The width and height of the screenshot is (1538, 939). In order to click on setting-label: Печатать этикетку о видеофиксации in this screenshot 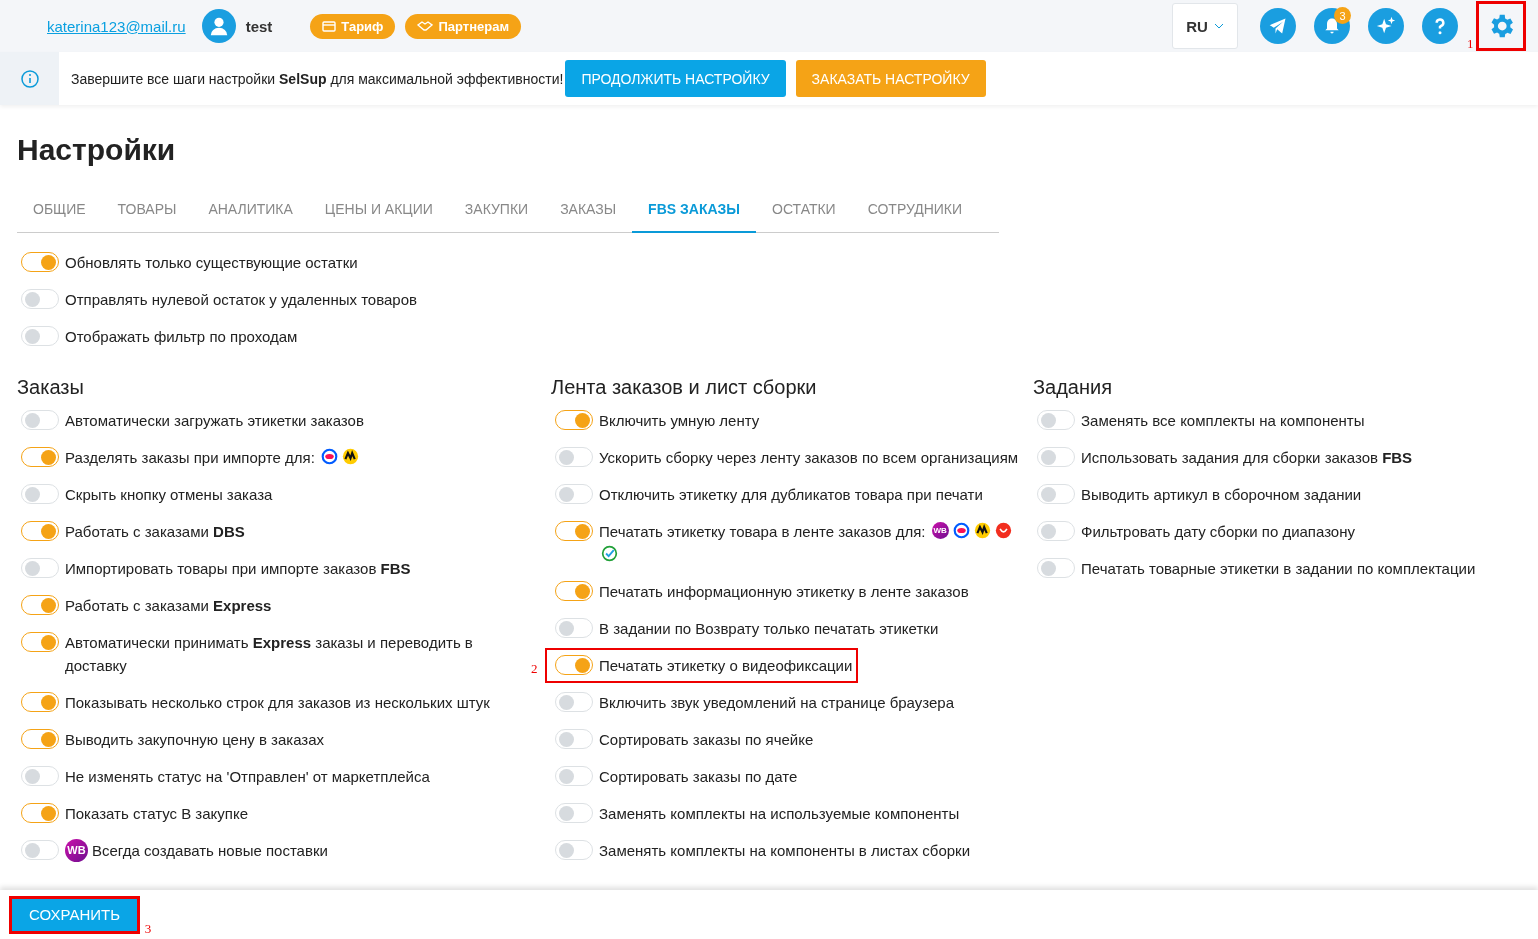, I will do `click(726, 665)`.